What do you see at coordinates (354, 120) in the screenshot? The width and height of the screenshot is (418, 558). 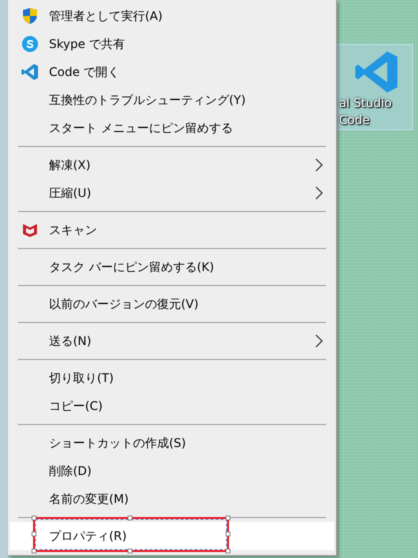 I see `icon-label: Code` at bounding box center [354, 120].